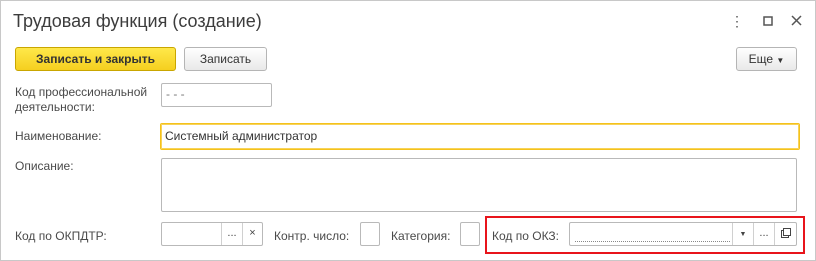 The image size is (816, 261). Describe the element at coordinates (768, 21) in the screenshot. I see `maximize-icon` at that location.